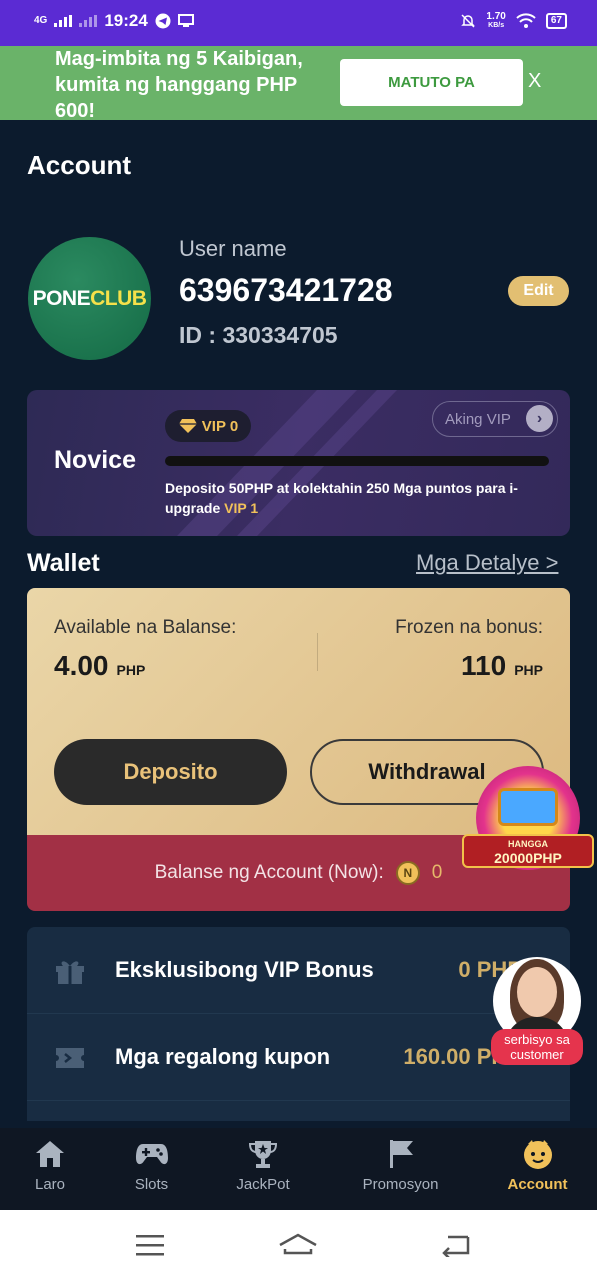 Image resolution: width=597 pixels, height=1280 pixels. What do you see at coordinates (151, 1154) in the screenshot?
I see `gamepad-icon` at bounding box center [151, 1154].